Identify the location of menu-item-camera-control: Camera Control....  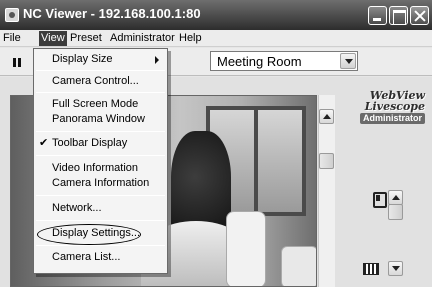
(100, 81).